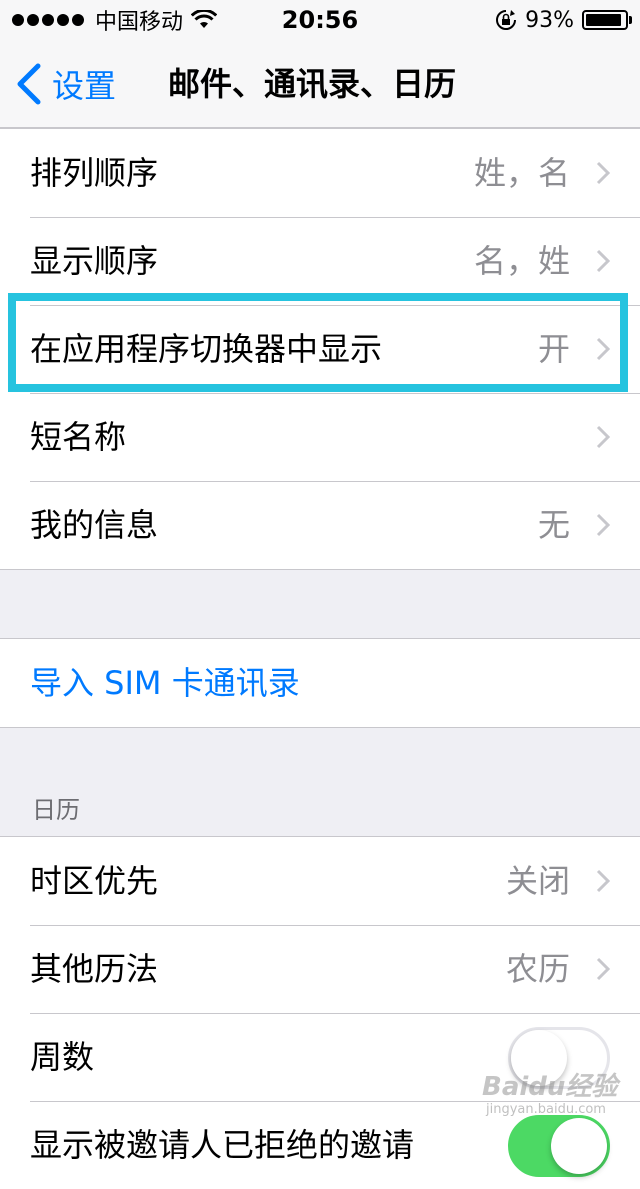 This screenshot has height=1189, width=640. I want to click on status-bar: 中国移动 20:56 93%, so click(320, 20).